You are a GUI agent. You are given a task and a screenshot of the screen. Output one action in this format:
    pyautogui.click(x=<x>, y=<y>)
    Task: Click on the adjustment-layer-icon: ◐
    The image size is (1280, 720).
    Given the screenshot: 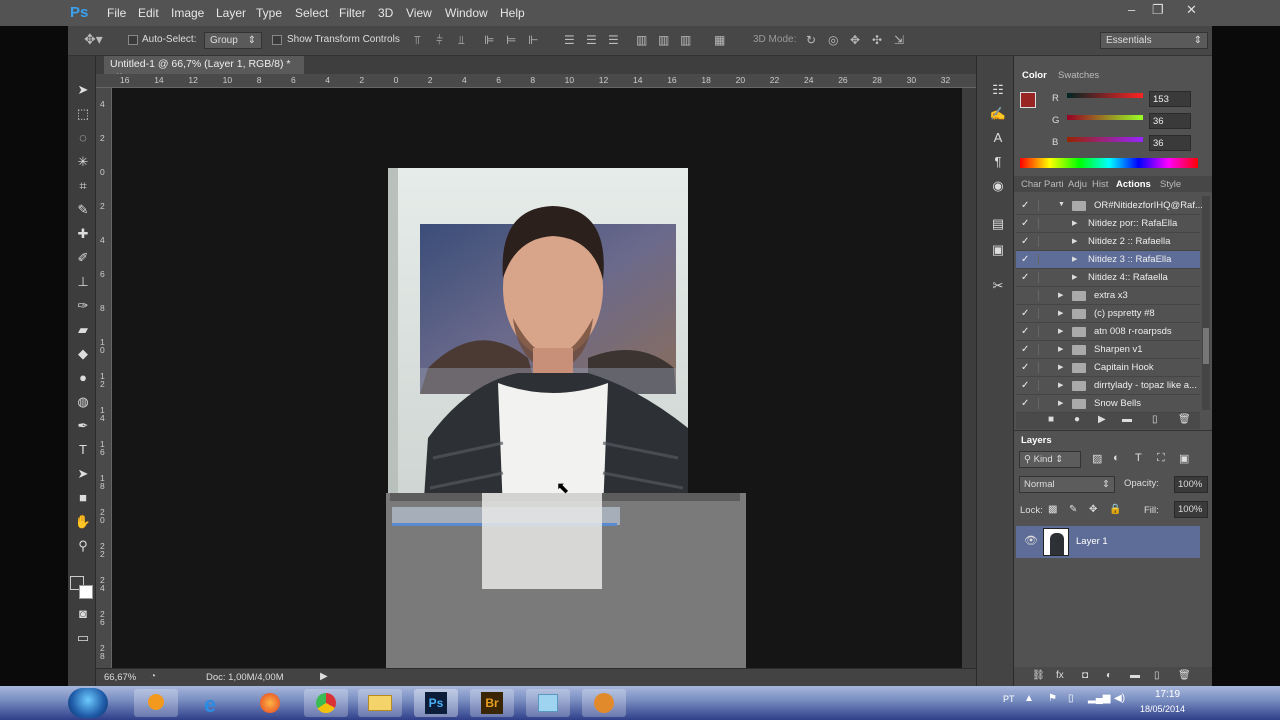 What is the action you would take?
    pyautogui.click(x=1109, y=675)
    